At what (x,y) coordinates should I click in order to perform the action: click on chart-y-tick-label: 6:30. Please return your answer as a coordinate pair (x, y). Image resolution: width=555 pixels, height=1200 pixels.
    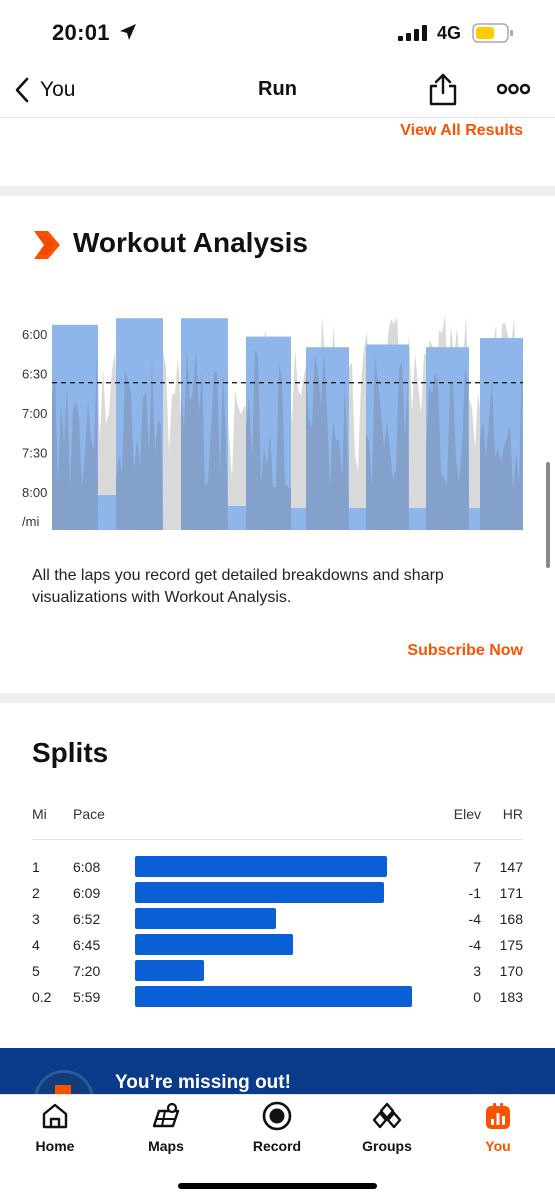
    Looking at the image, I should click on (34, 374).